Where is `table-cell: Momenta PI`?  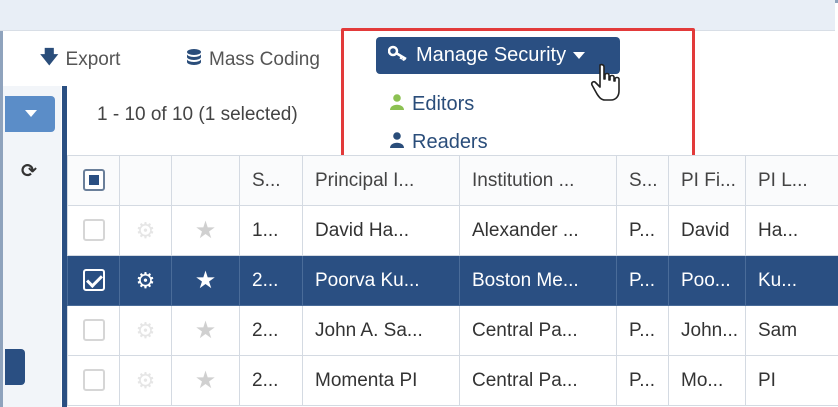
table-cell: Momenta PI is located at coordinates (381, 380).